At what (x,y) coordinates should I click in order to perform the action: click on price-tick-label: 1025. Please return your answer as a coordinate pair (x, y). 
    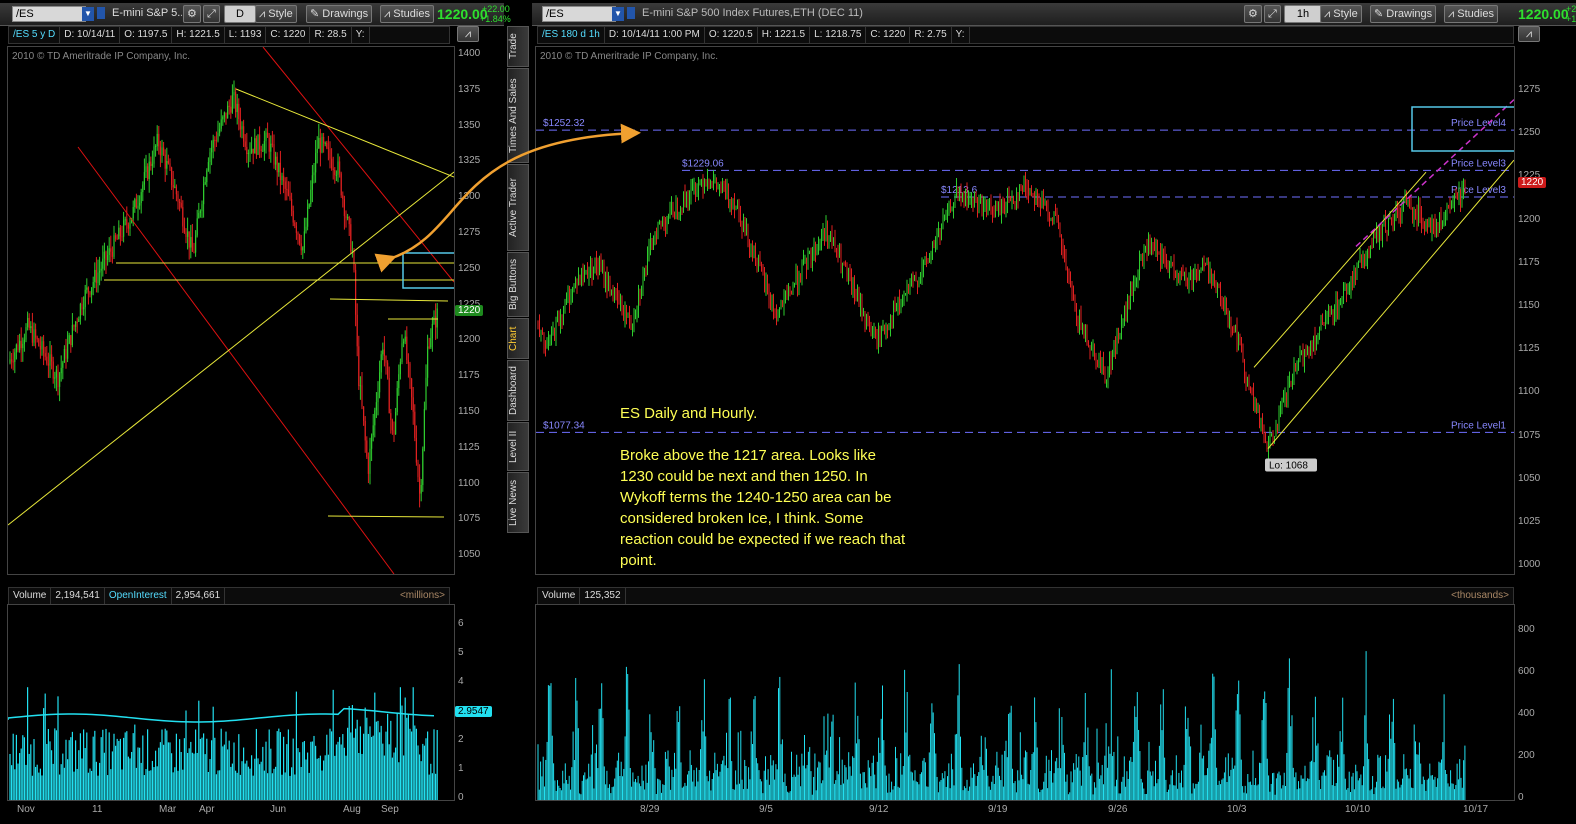
    Looking at the image, I should click on (1529, 521).